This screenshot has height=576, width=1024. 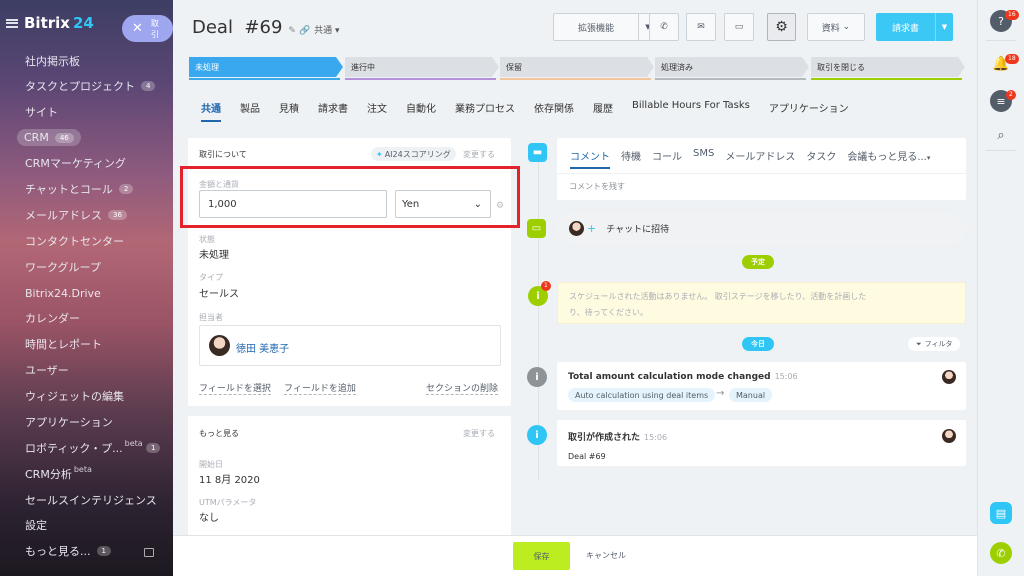 What do you see at coordinates (836, 27) in the screenshot?
I see `documents-button: 資料 ⌄` at bounding box center [836, 27].